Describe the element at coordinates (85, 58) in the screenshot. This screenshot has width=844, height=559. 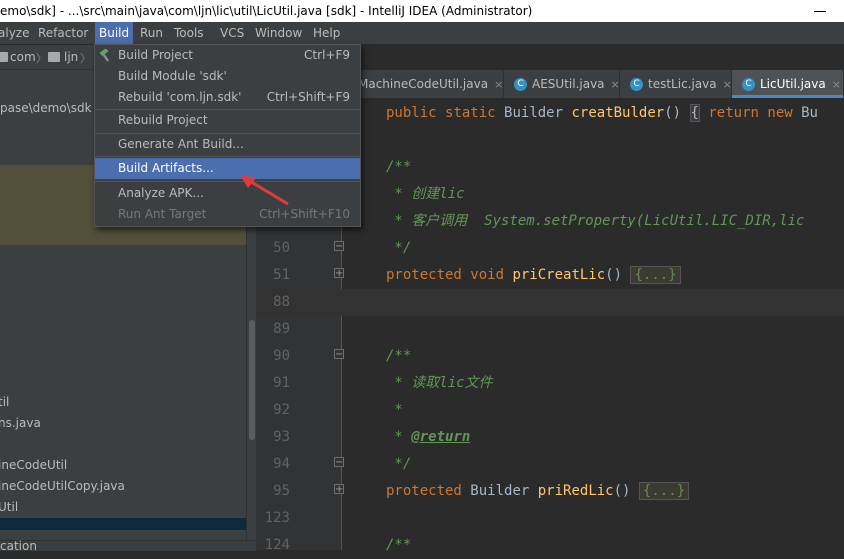
I see `chevron-right-icon: 〉` at that location.